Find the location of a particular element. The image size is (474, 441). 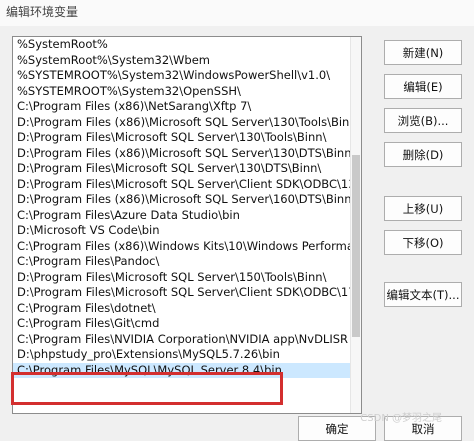

scrollbar-thumb is located at coordinates (356, 246).